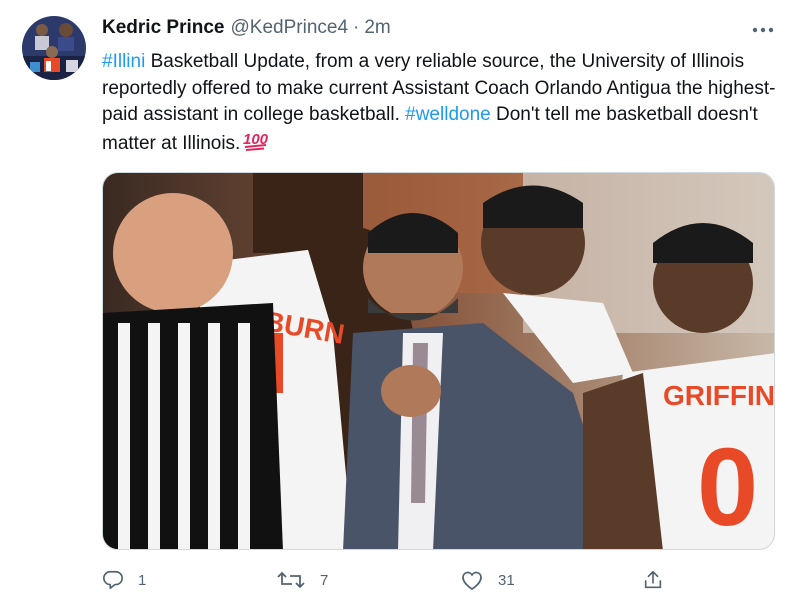  I want to click on tweet-header: Kedric Prince @KedPrince4 · 2m, so click(246, 28).